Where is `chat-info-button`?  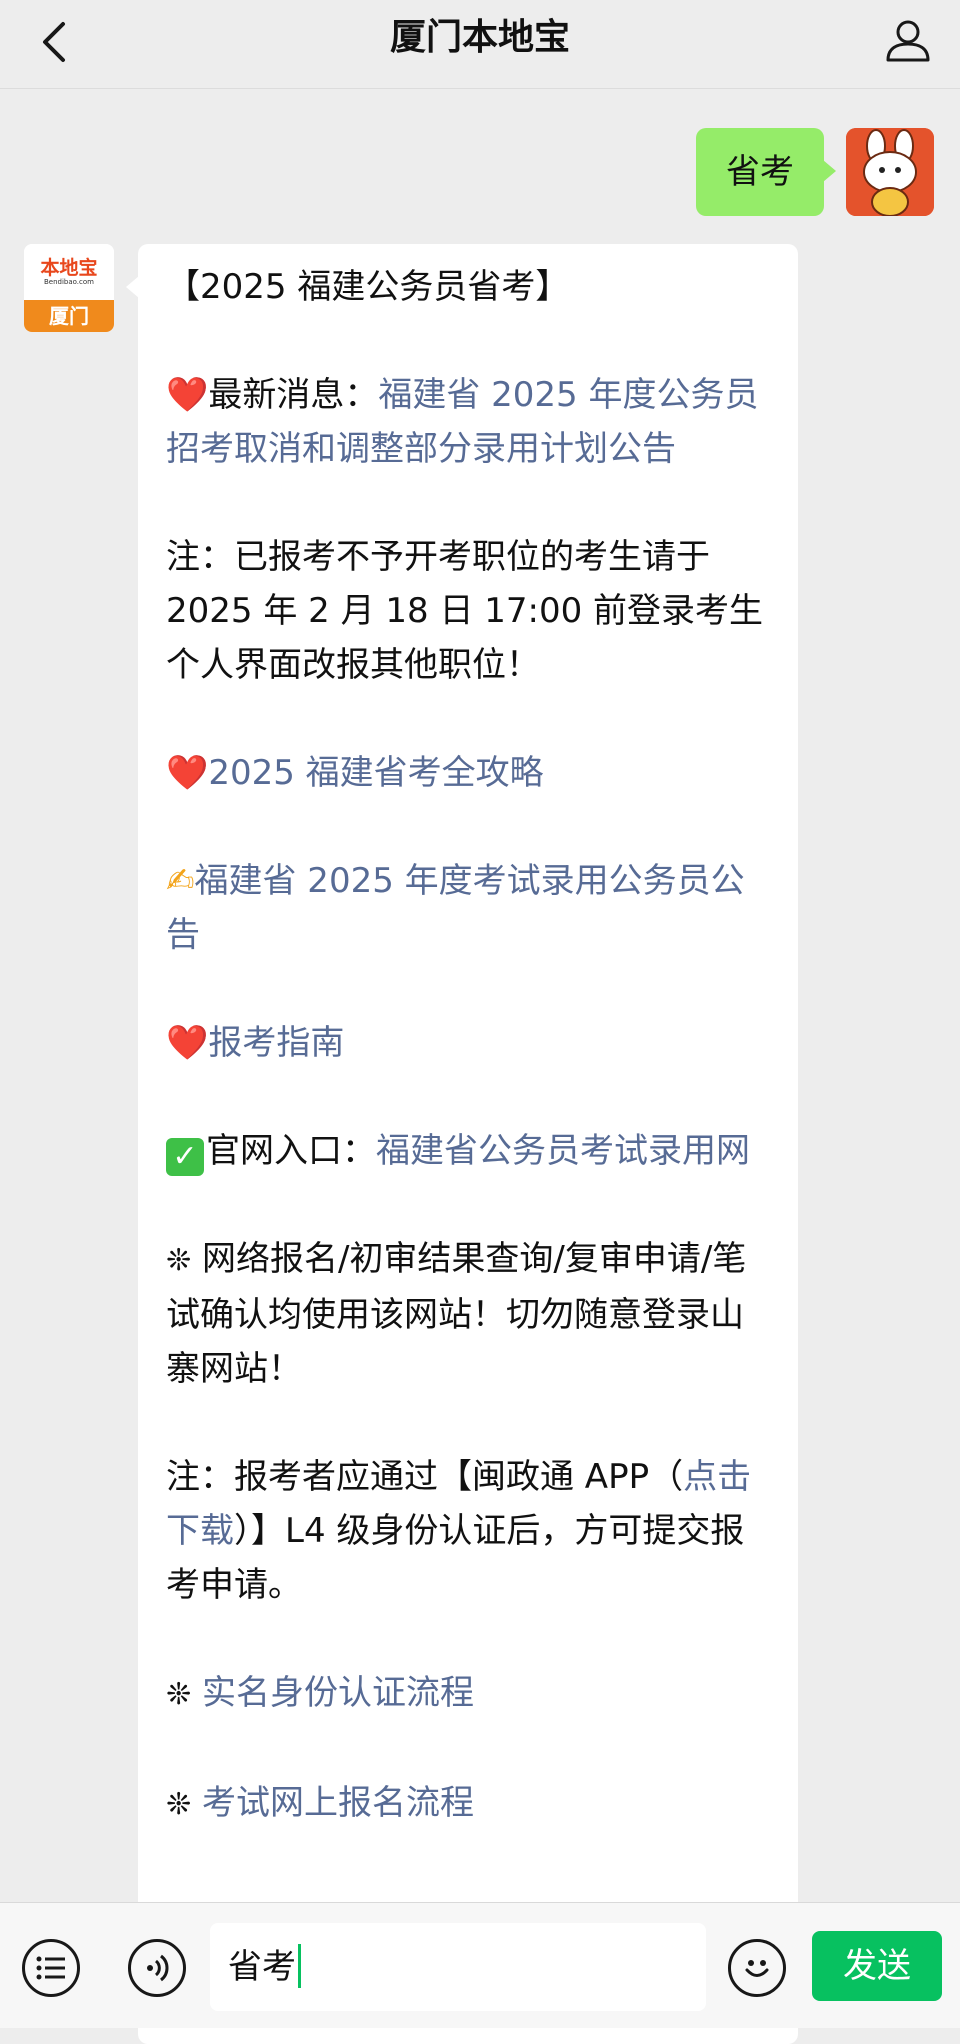 chat-info-button is located at coordinates (908, 40).